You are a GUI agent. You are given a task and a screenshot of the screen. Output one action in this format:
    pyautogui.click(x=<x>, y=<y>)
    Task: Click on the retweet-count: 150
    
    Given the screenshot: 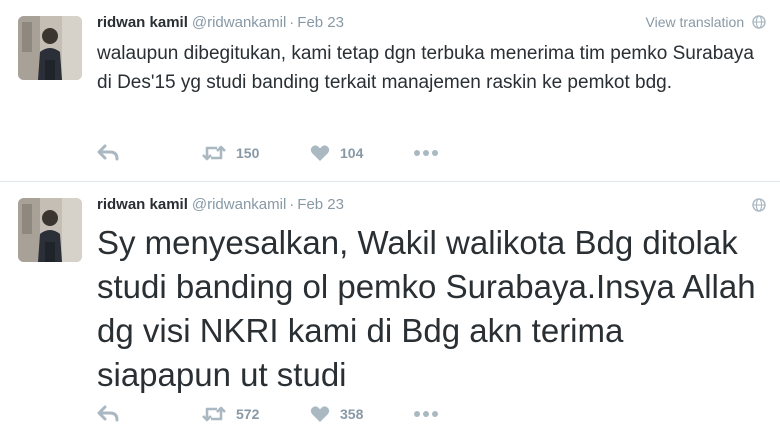 What is the action you would take?
    pyautogui.click(x=248, y=153)
    